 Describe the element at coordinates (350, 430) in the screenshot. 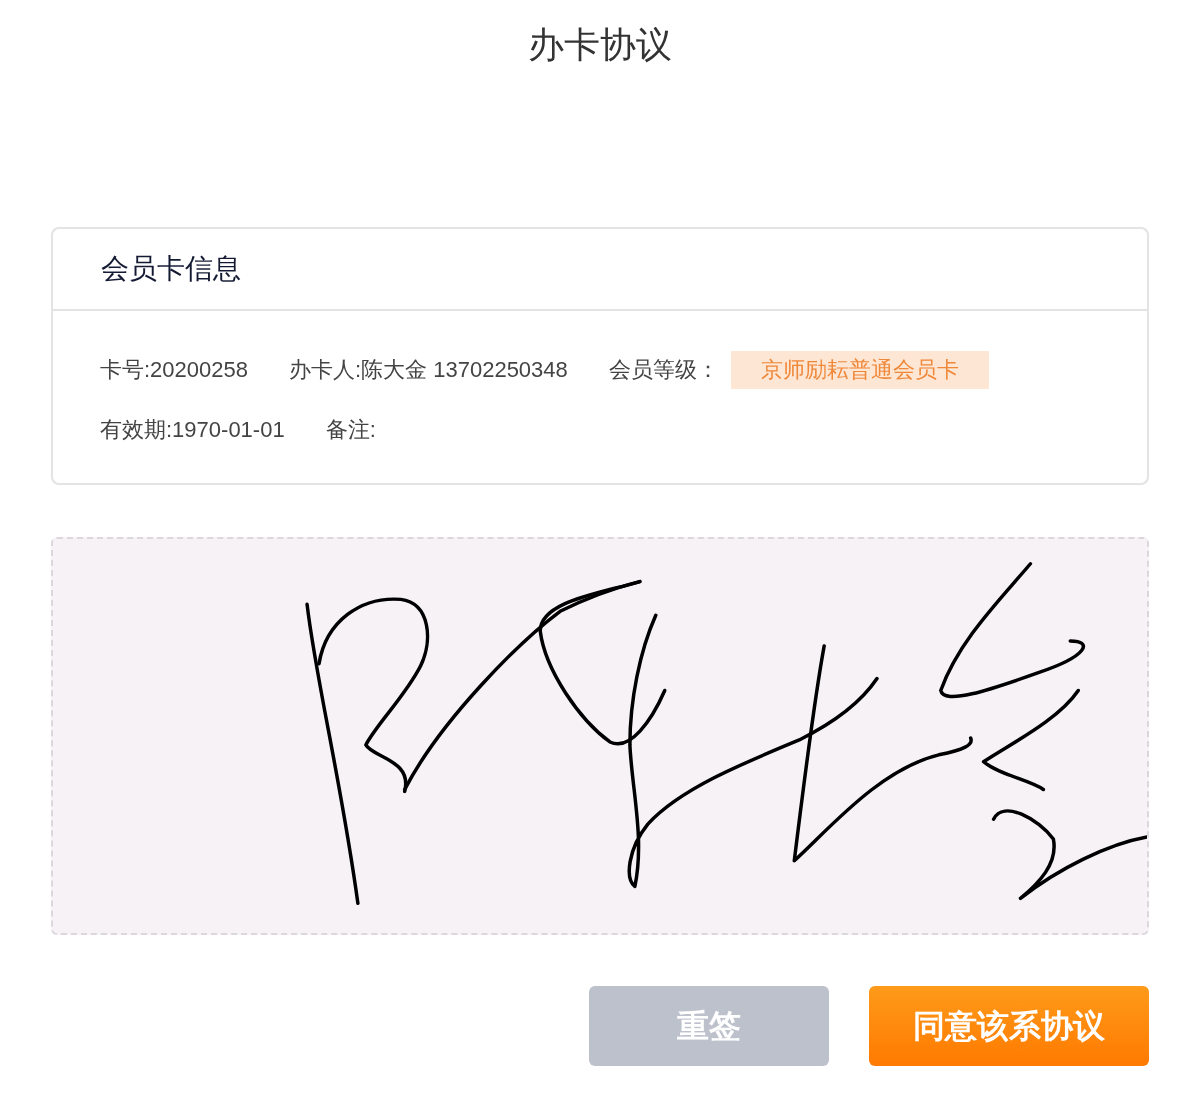

I see `info-text: 备注:` at that location.